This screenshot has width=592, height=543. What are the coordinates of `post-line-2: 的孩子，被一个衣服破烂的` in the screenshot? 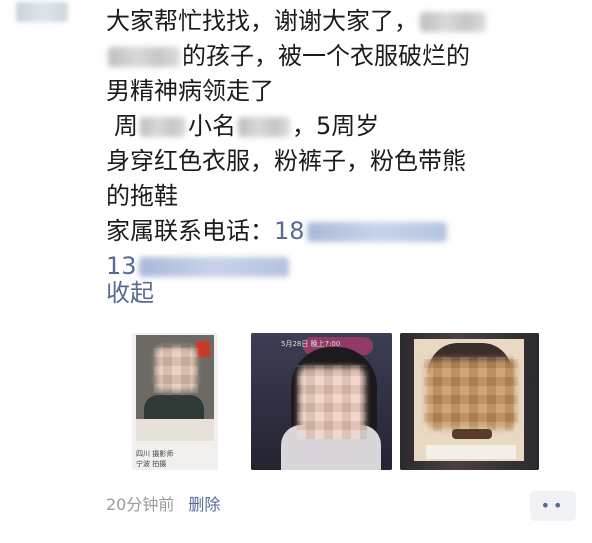 It's located at (341, 56).